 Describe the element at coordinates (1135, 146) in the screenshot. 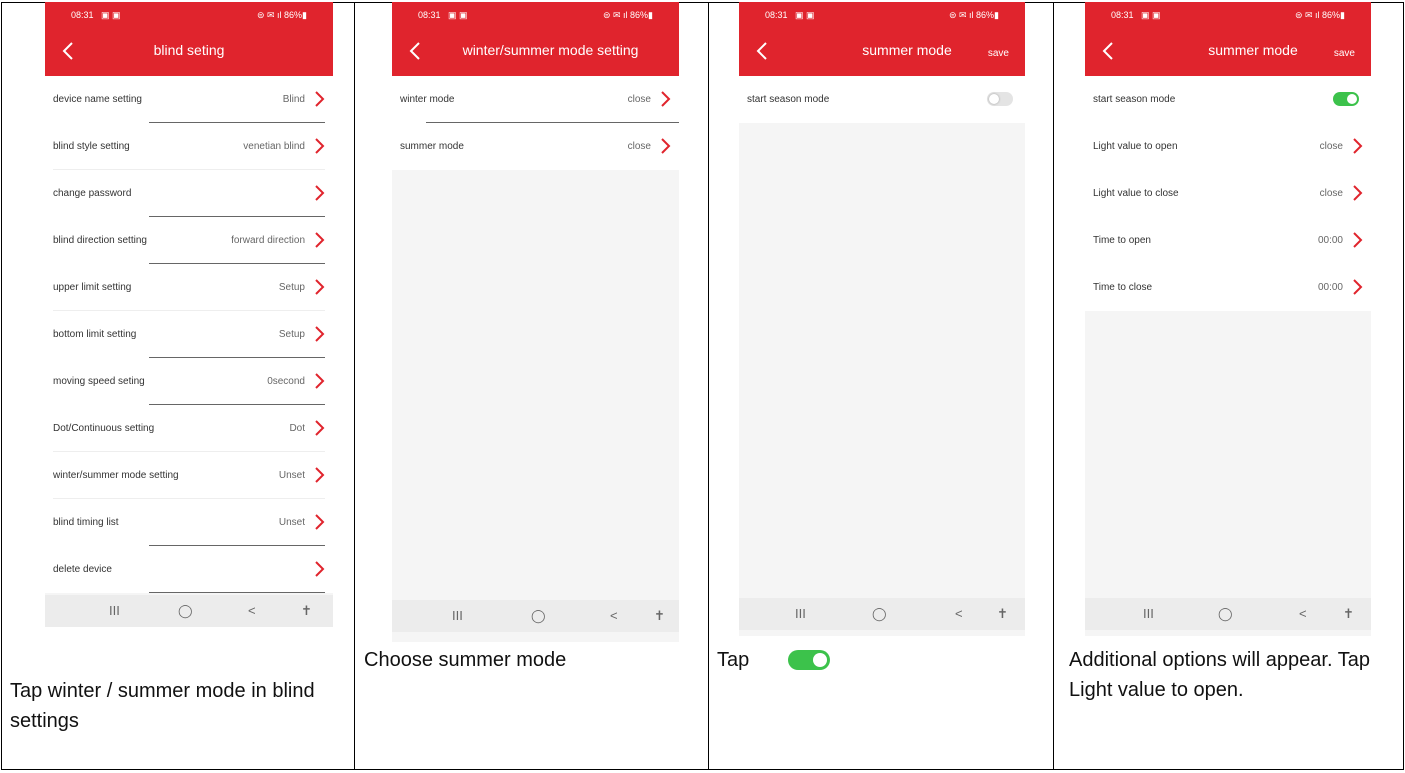

I see `row-label: Light value to open` at that location.